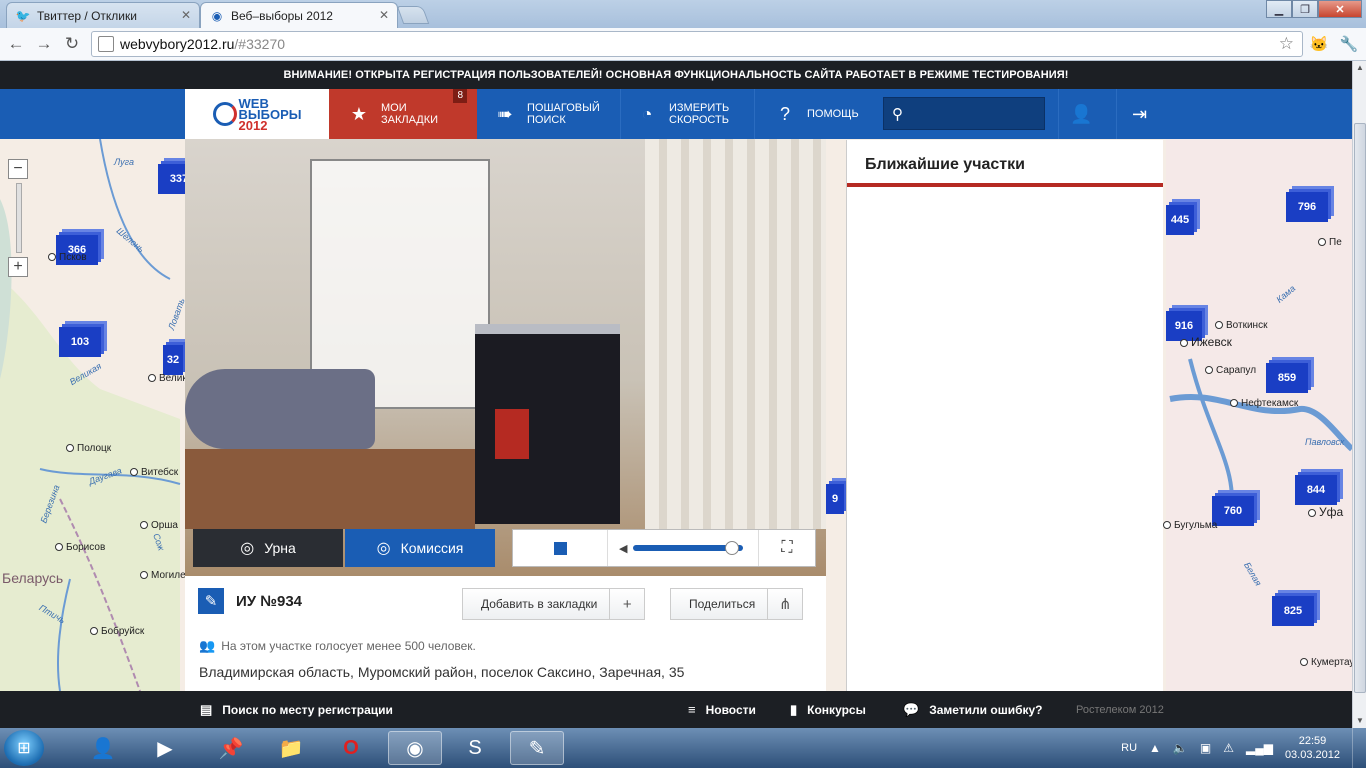 This screenshot has width=1366, height=768. I want to click on taskbar-app-paint: ✎, so click(537, 748).